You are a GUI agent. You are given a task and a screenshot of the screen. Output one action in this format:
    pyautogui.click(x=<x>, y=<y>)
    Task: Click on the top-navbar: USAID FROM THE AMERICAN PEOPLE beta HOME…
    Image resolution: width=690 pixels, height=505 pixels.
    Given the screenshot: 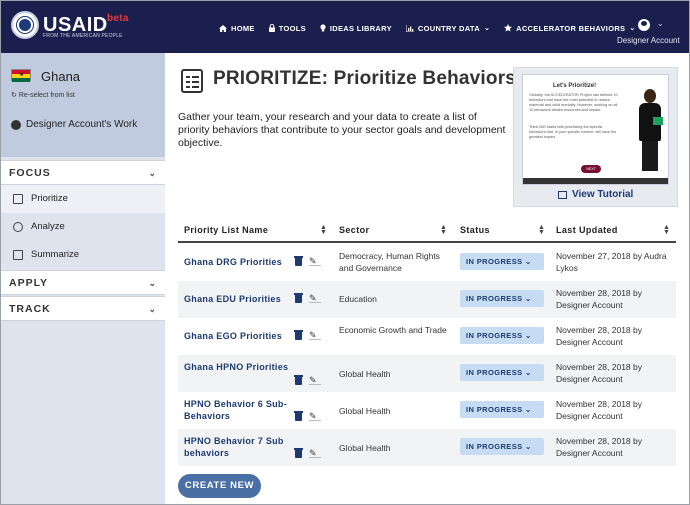 What is the action you would take?
    pyautogui.click(x=345, y=27)
    